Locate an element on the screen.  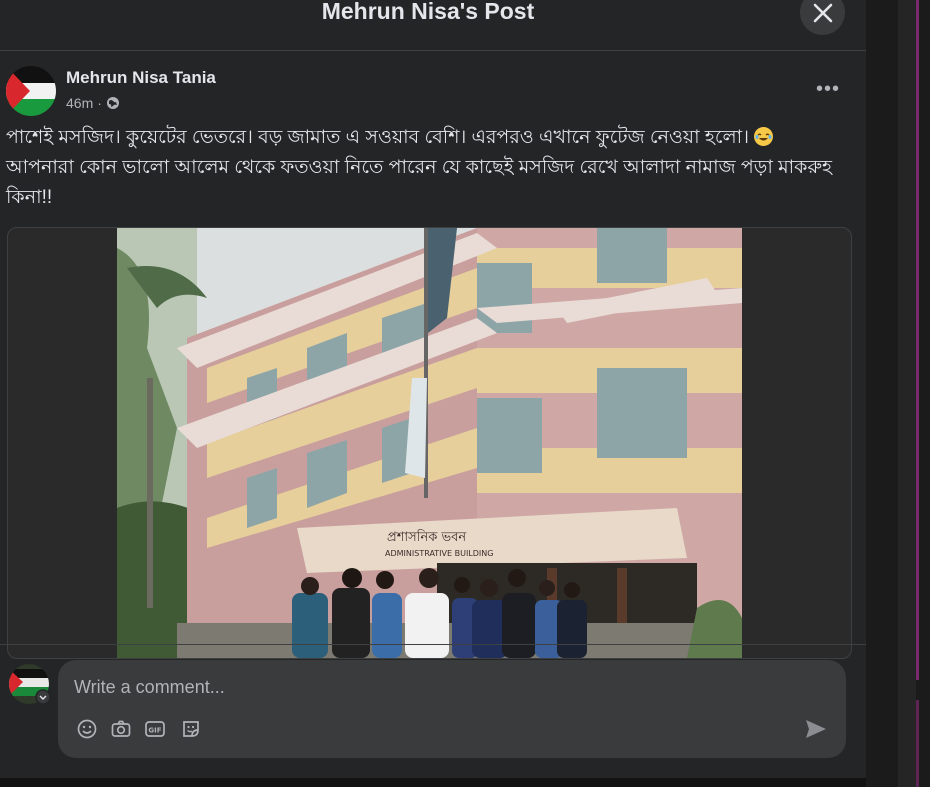
page-edge-accent is located at coordinates (917, 340).